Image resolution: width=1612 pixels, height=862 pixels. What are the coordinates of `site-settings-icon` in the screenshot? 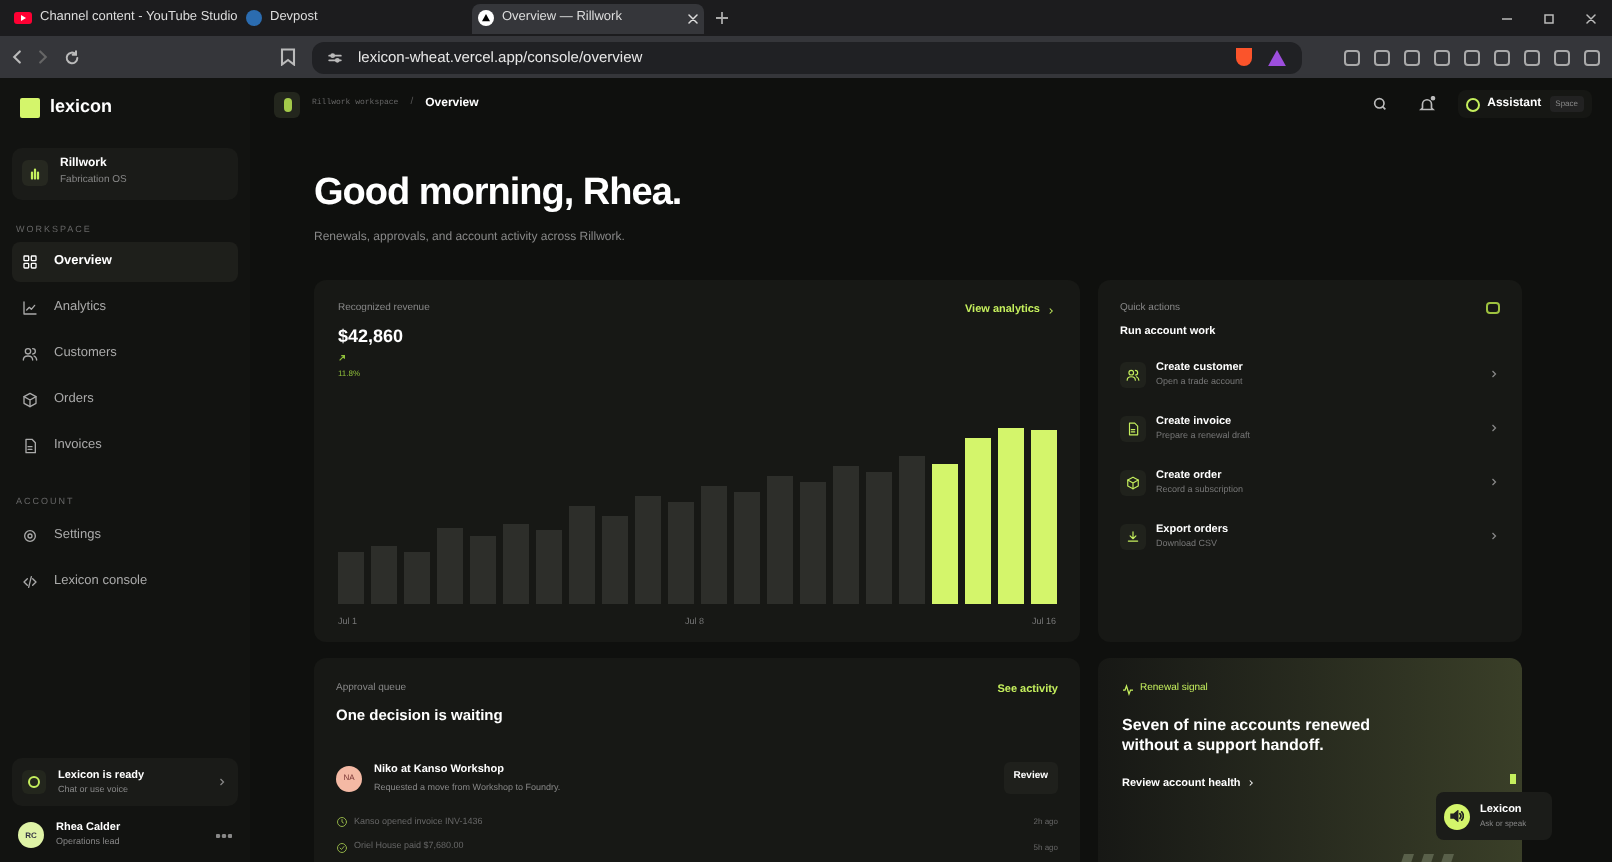 It's located at (335, 57).